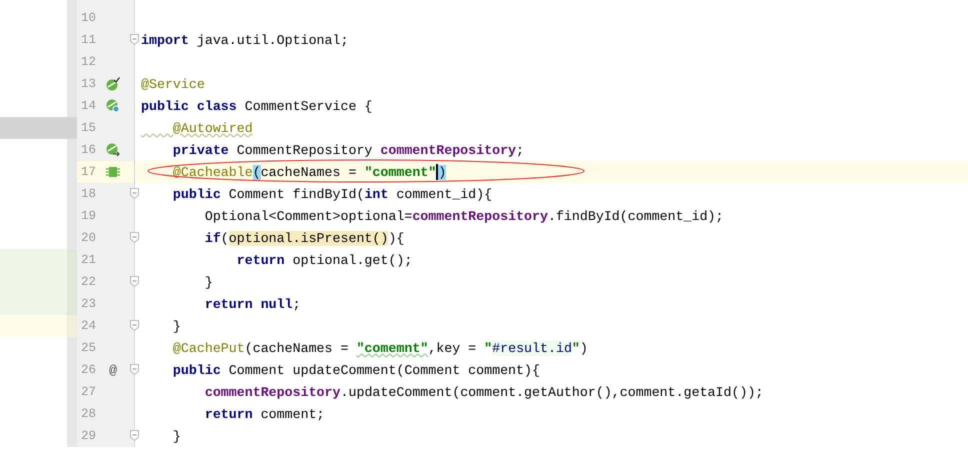 This screenshot has width=968, height=455. I want to click on code-spel: #result.id, so click(532, 348).